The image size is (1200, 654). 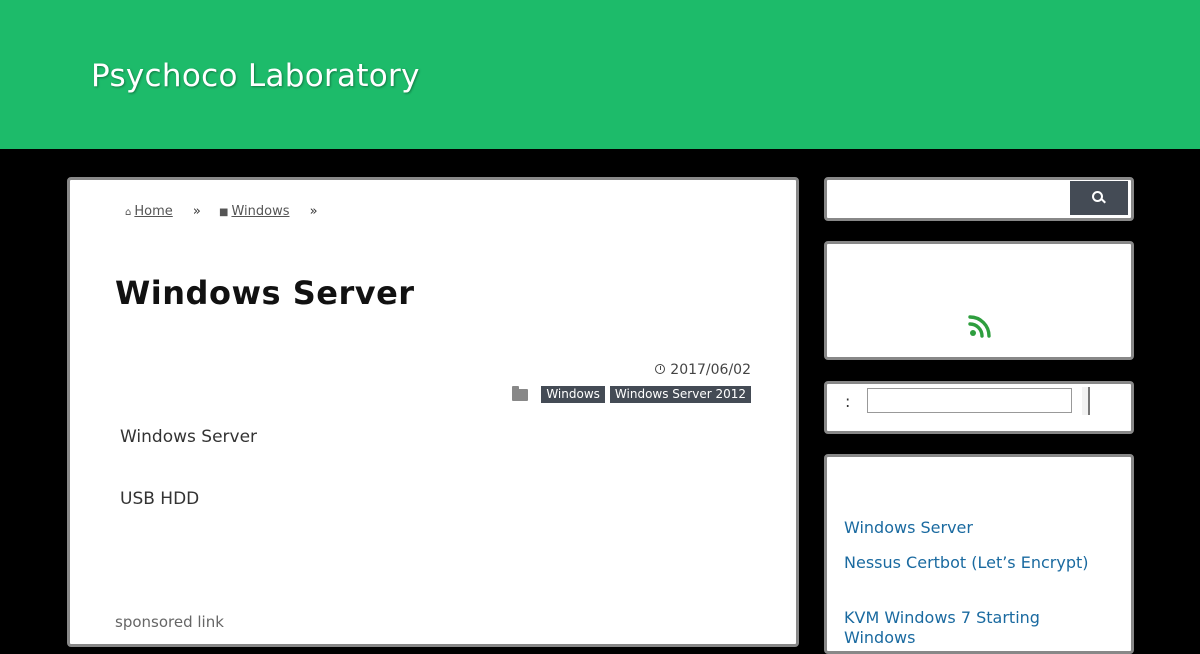 I want to click on search-widget, so click(x=979, y=199).